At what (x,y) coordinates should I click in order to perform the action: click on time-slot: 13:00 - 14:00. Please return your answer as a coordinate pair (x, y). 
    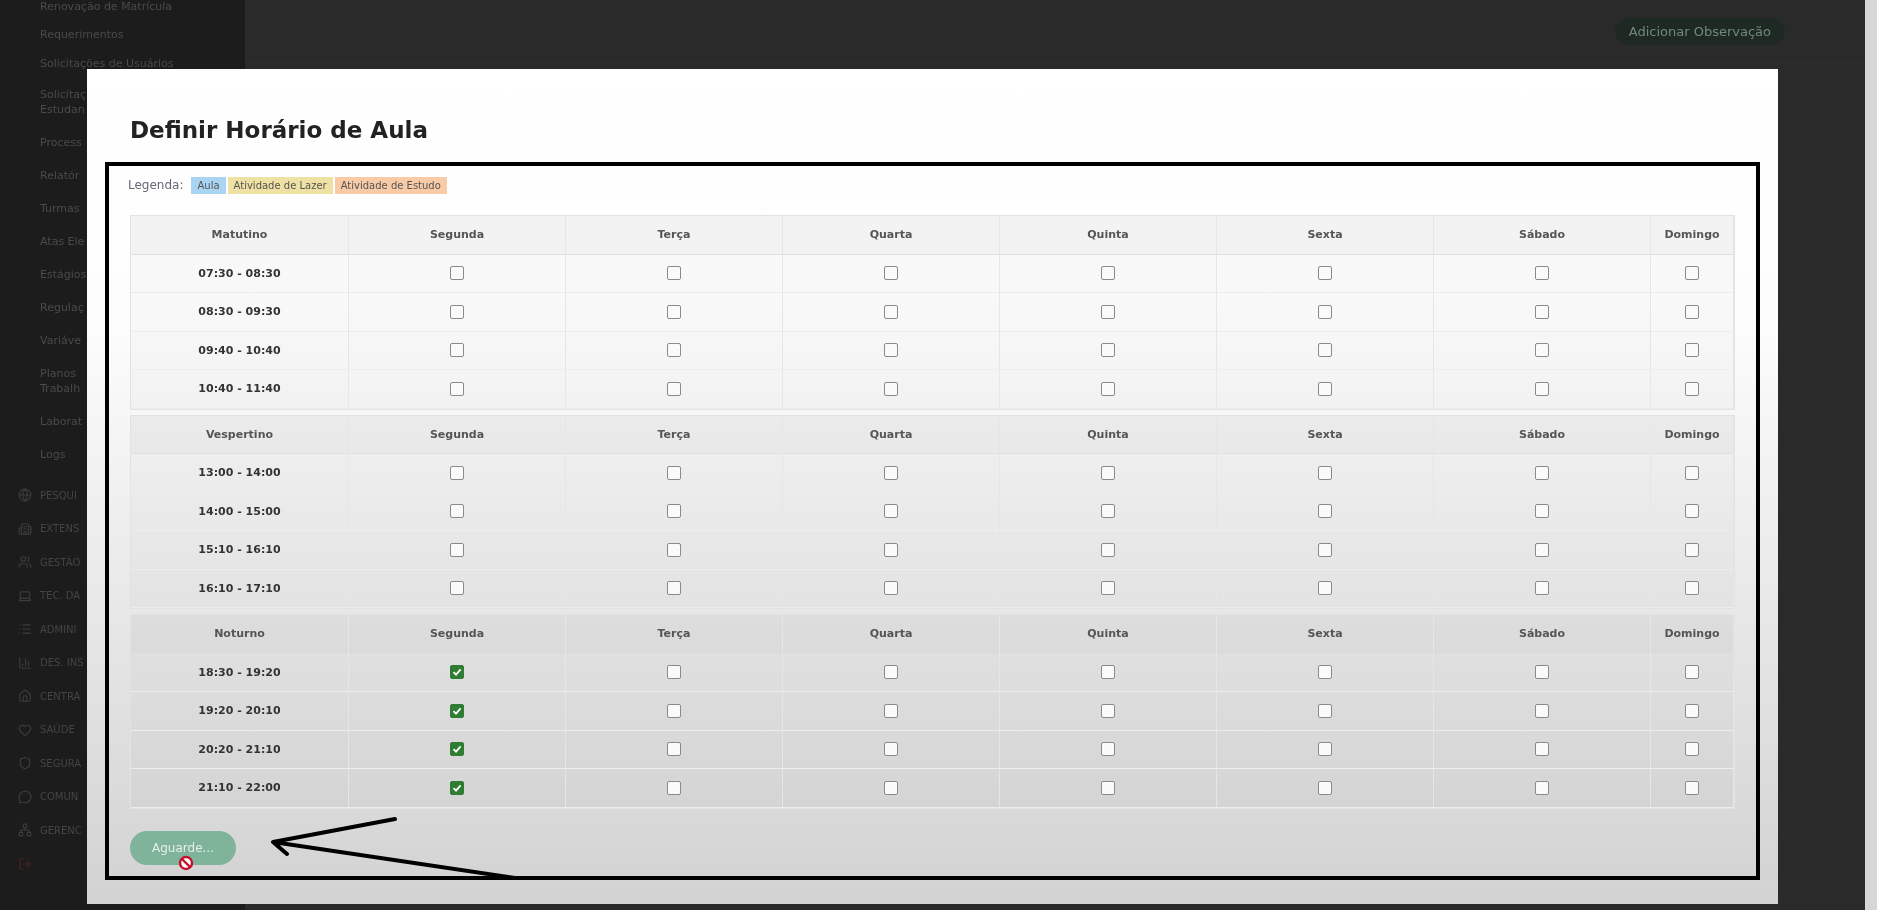
    Looking at the image, I should click on (239, 473).